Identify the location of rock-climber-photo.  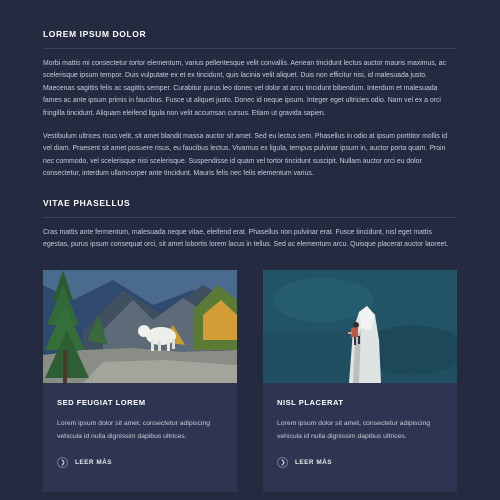
(360, 327).